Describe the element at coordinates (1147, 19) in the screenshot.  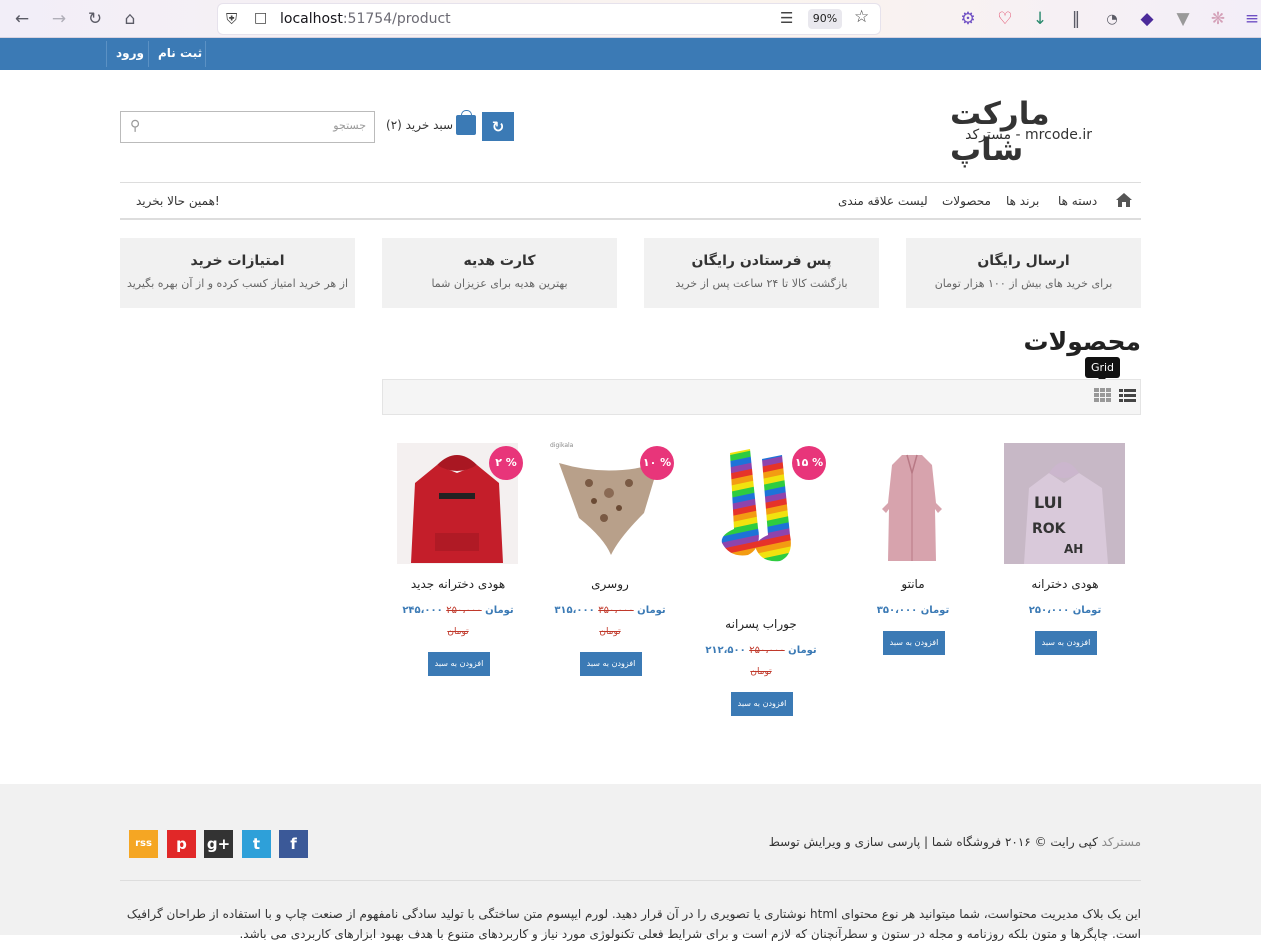
I see `extension-diamond-icon: ◆` at that location.